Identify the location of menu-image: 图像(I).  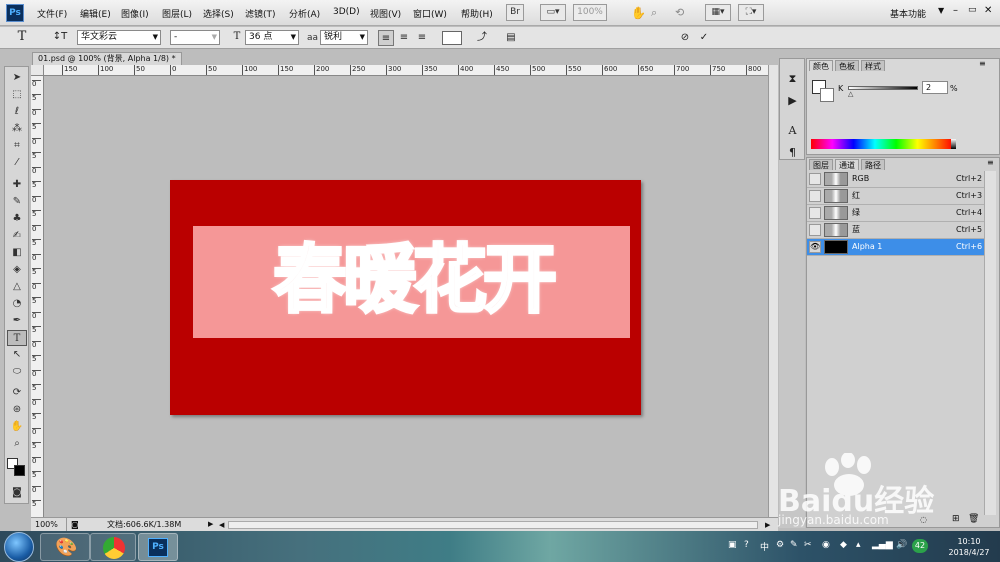
(135, 13).